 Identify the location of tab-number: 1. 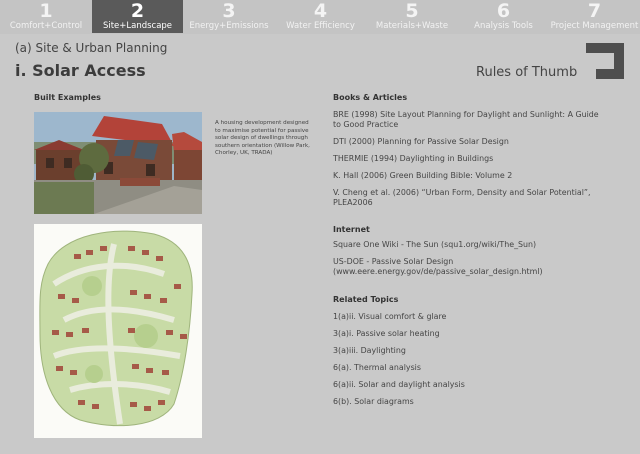
(46, 11).